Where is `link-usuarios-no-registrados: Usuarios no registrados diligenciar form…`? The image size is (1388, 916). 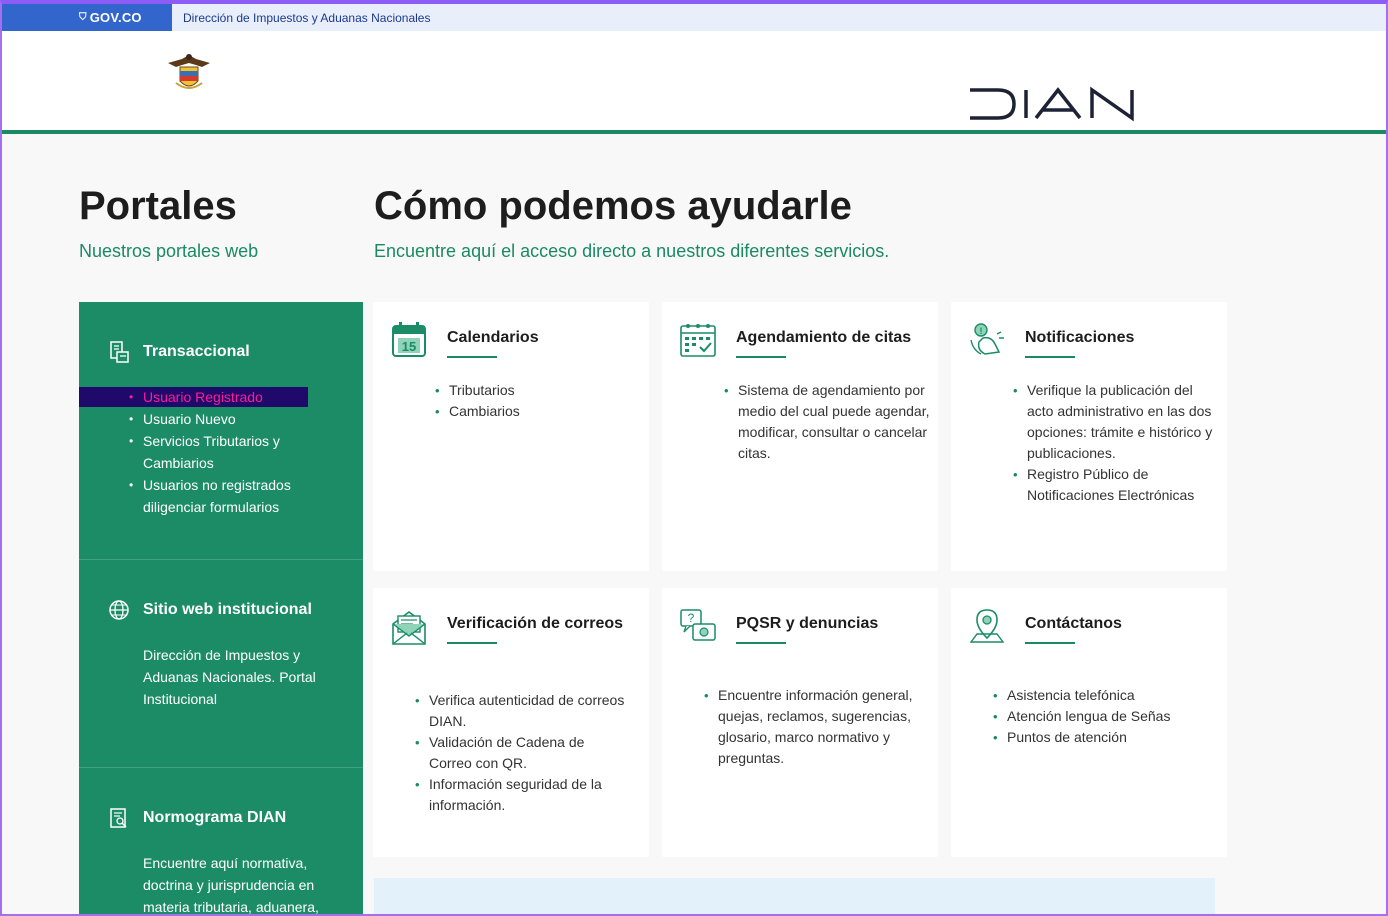 link-usuarios-no-registrados: Usuarios no registrados diligenciar form… is located at coordinates (229, 496).